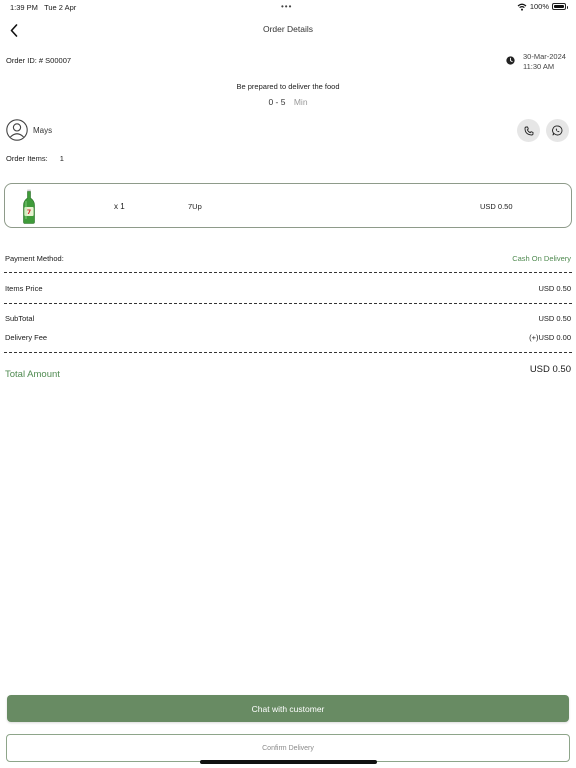 This screenshot has height=768, width=576. Describe the element at coordinates (20, 318) in the screenshot. I see `subtotal-label: SubTotal` at that location.